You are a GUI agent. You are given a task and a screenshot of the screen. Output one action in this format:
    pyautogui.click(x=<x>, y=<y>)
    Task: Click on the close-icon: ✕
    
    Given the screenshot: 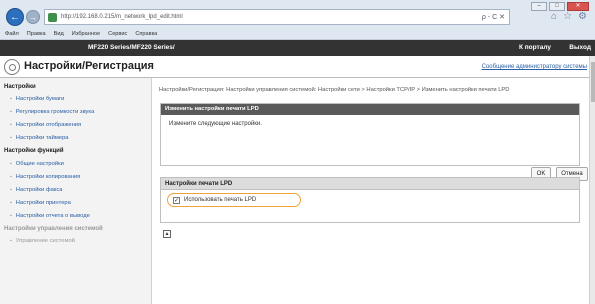 What is the action you would take?
    pyautogui.click(x=578, y=6)
    